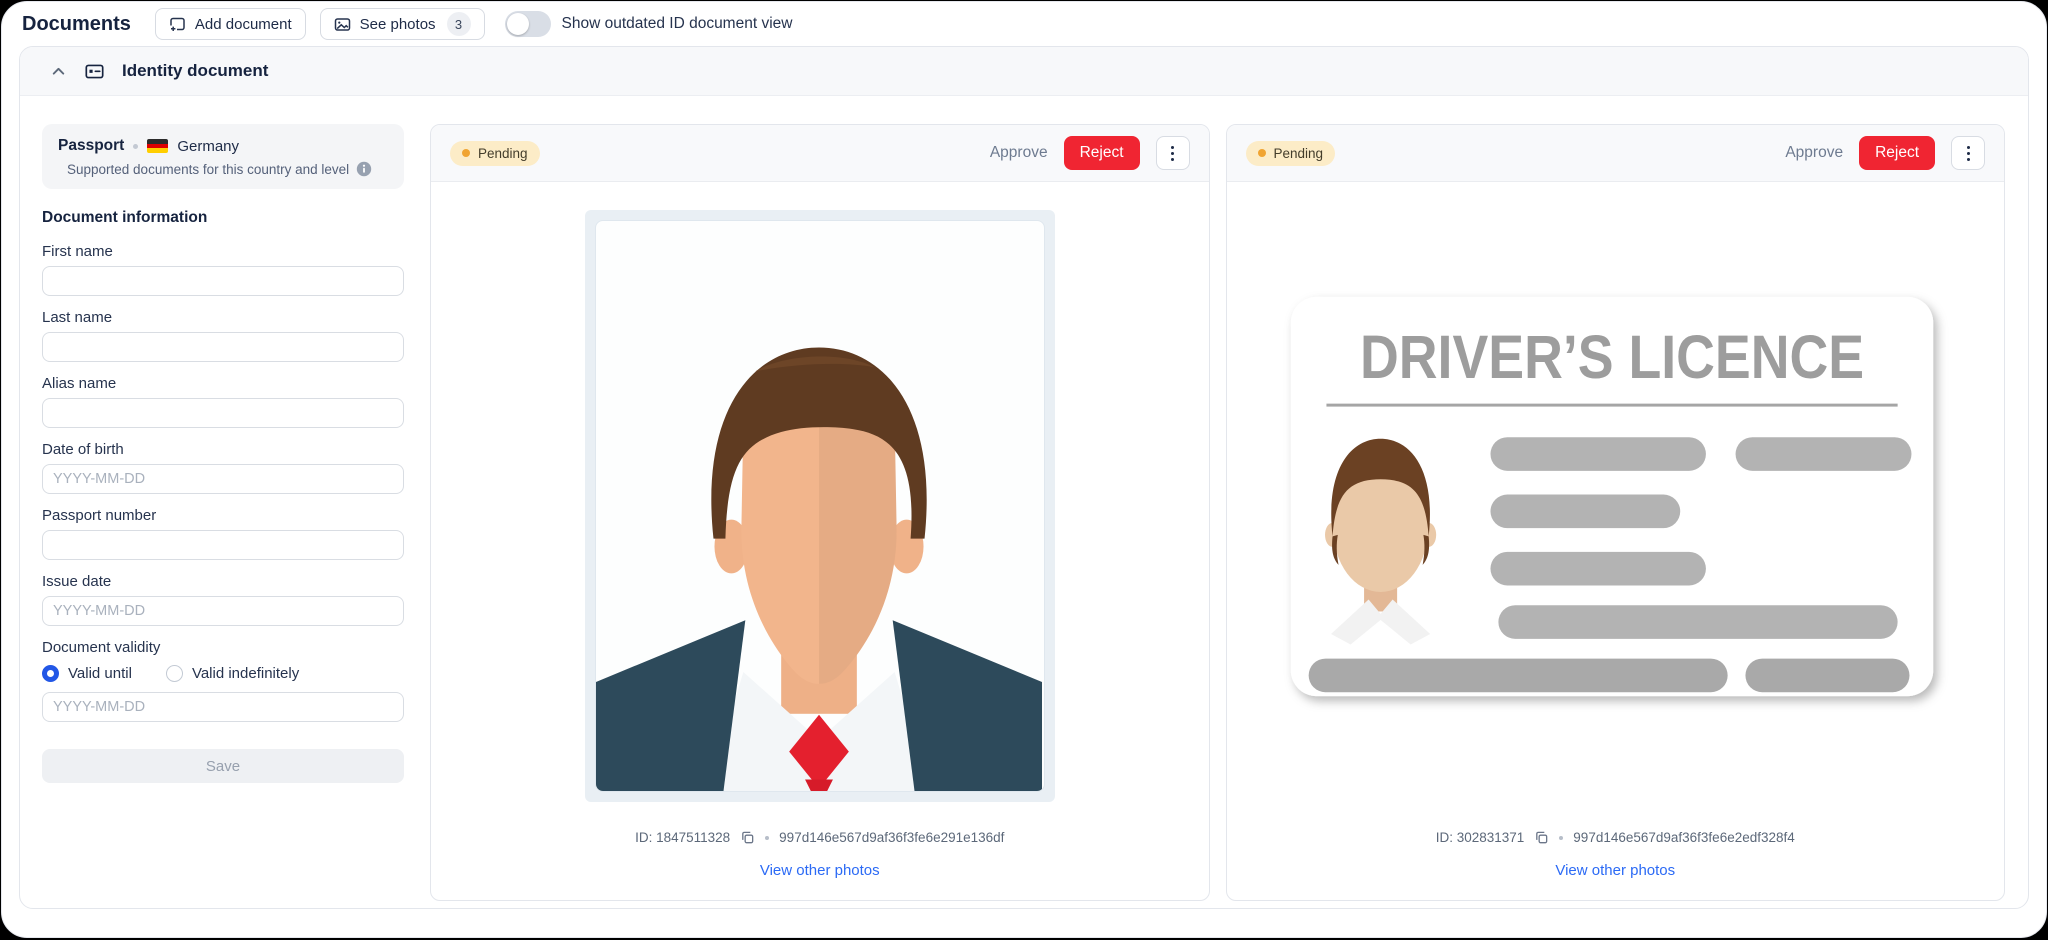 This screenshot has height=940, width=2048. I want to click on date-of-birth-field: Date of birth, so click(223, 467).